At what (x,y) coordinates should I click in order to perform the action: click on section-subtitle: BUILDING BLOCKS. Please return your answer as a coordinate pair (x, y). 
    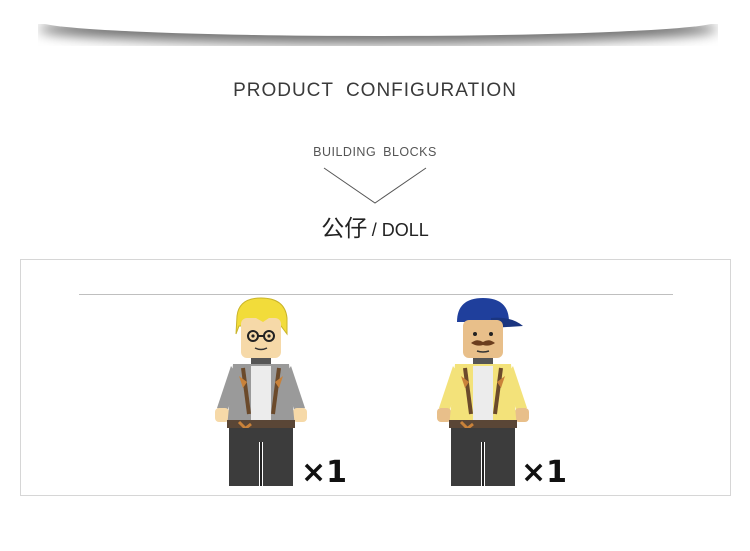
    Looking at the image, I should click on (375, 152).